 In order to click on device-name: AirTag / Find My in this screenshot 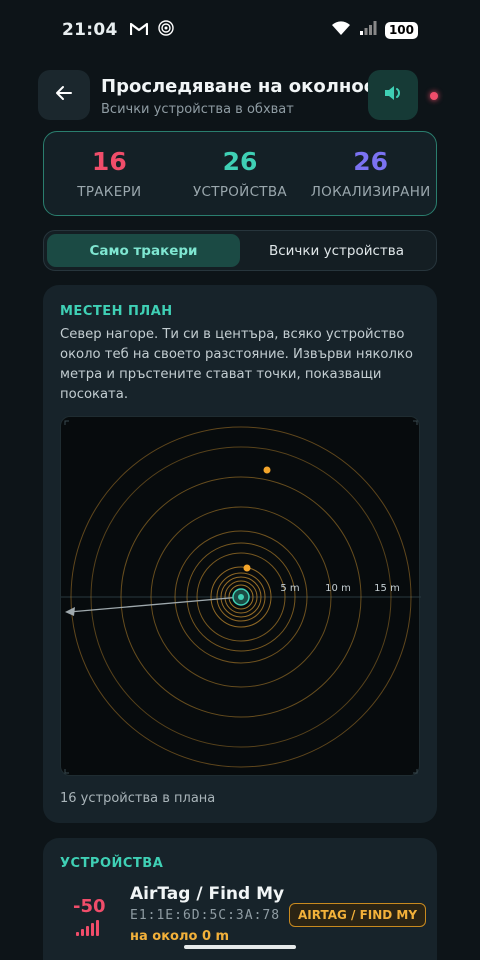, I will do `click(207, 894)`.